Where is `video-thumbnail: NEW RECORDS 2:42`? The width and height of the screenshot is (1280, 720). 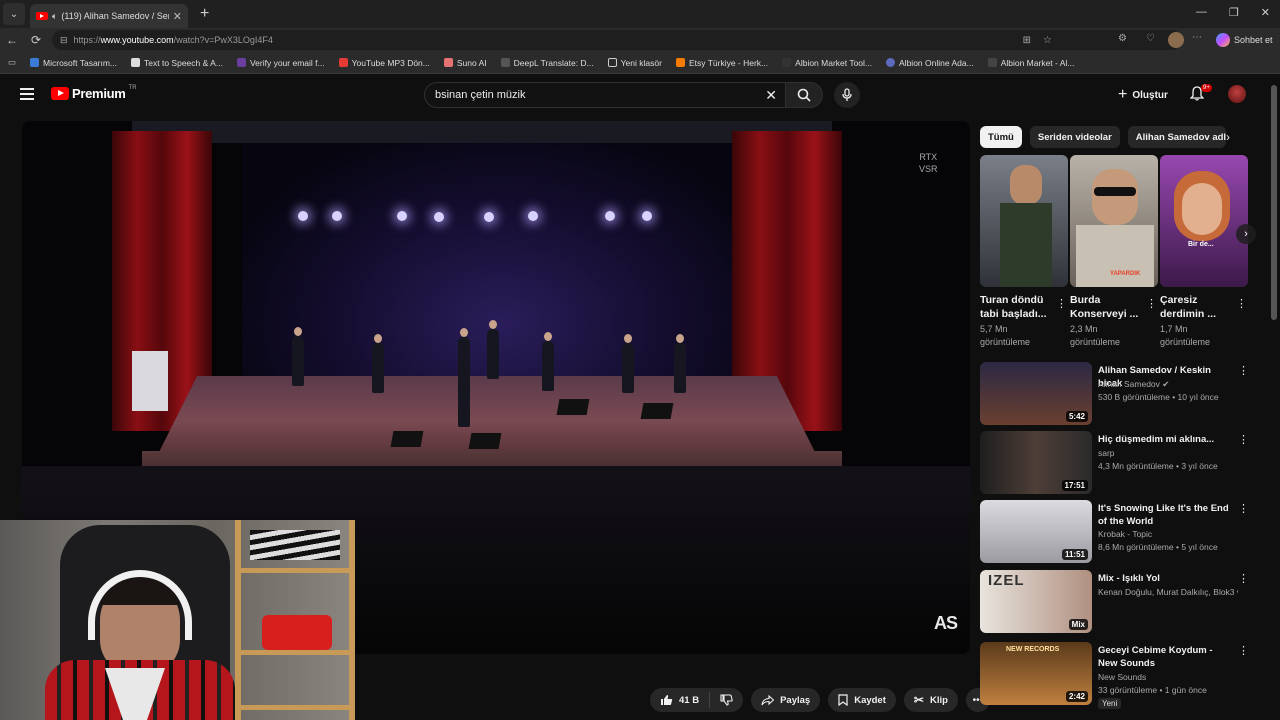 video-thumbnail: NEW RECORDS 2:42 is located at coordinates (1036, 673).